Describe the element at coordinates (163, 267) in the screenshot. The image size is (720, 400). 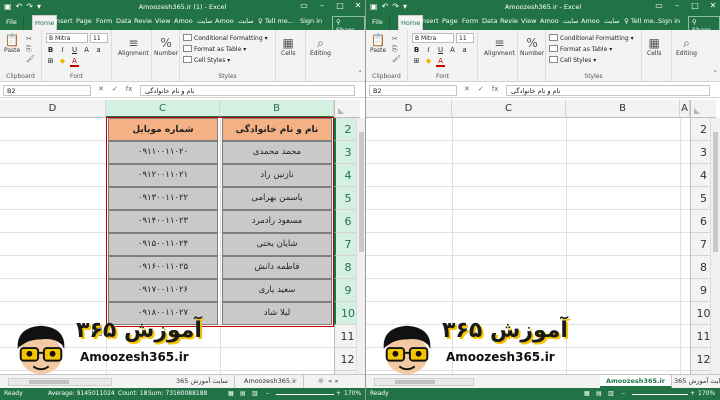
I see `table-cell-phone: ۰۹۱۶۰۰۱۱۰۲۵` at that location.